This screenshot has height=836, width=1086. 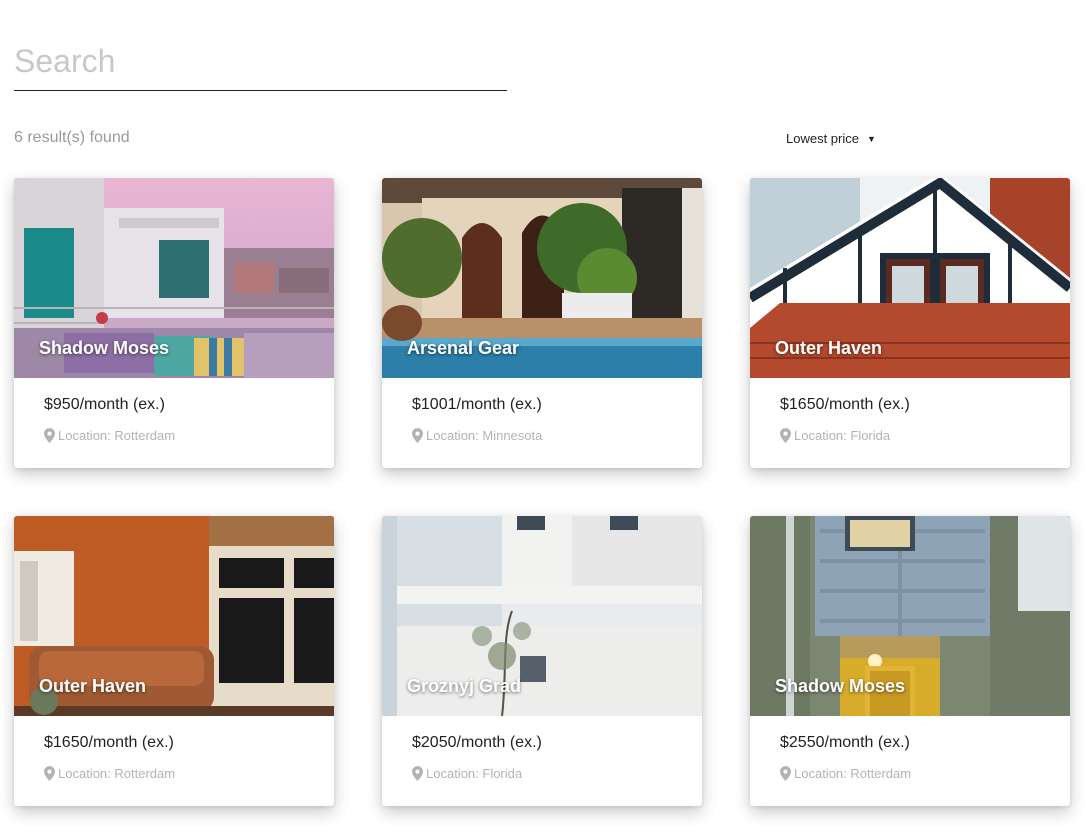 What do you see at coordinates (845, 742) in the screenshot?
I see `listing-price: $2550/month (ex.)` at bounding box center [845, 742].